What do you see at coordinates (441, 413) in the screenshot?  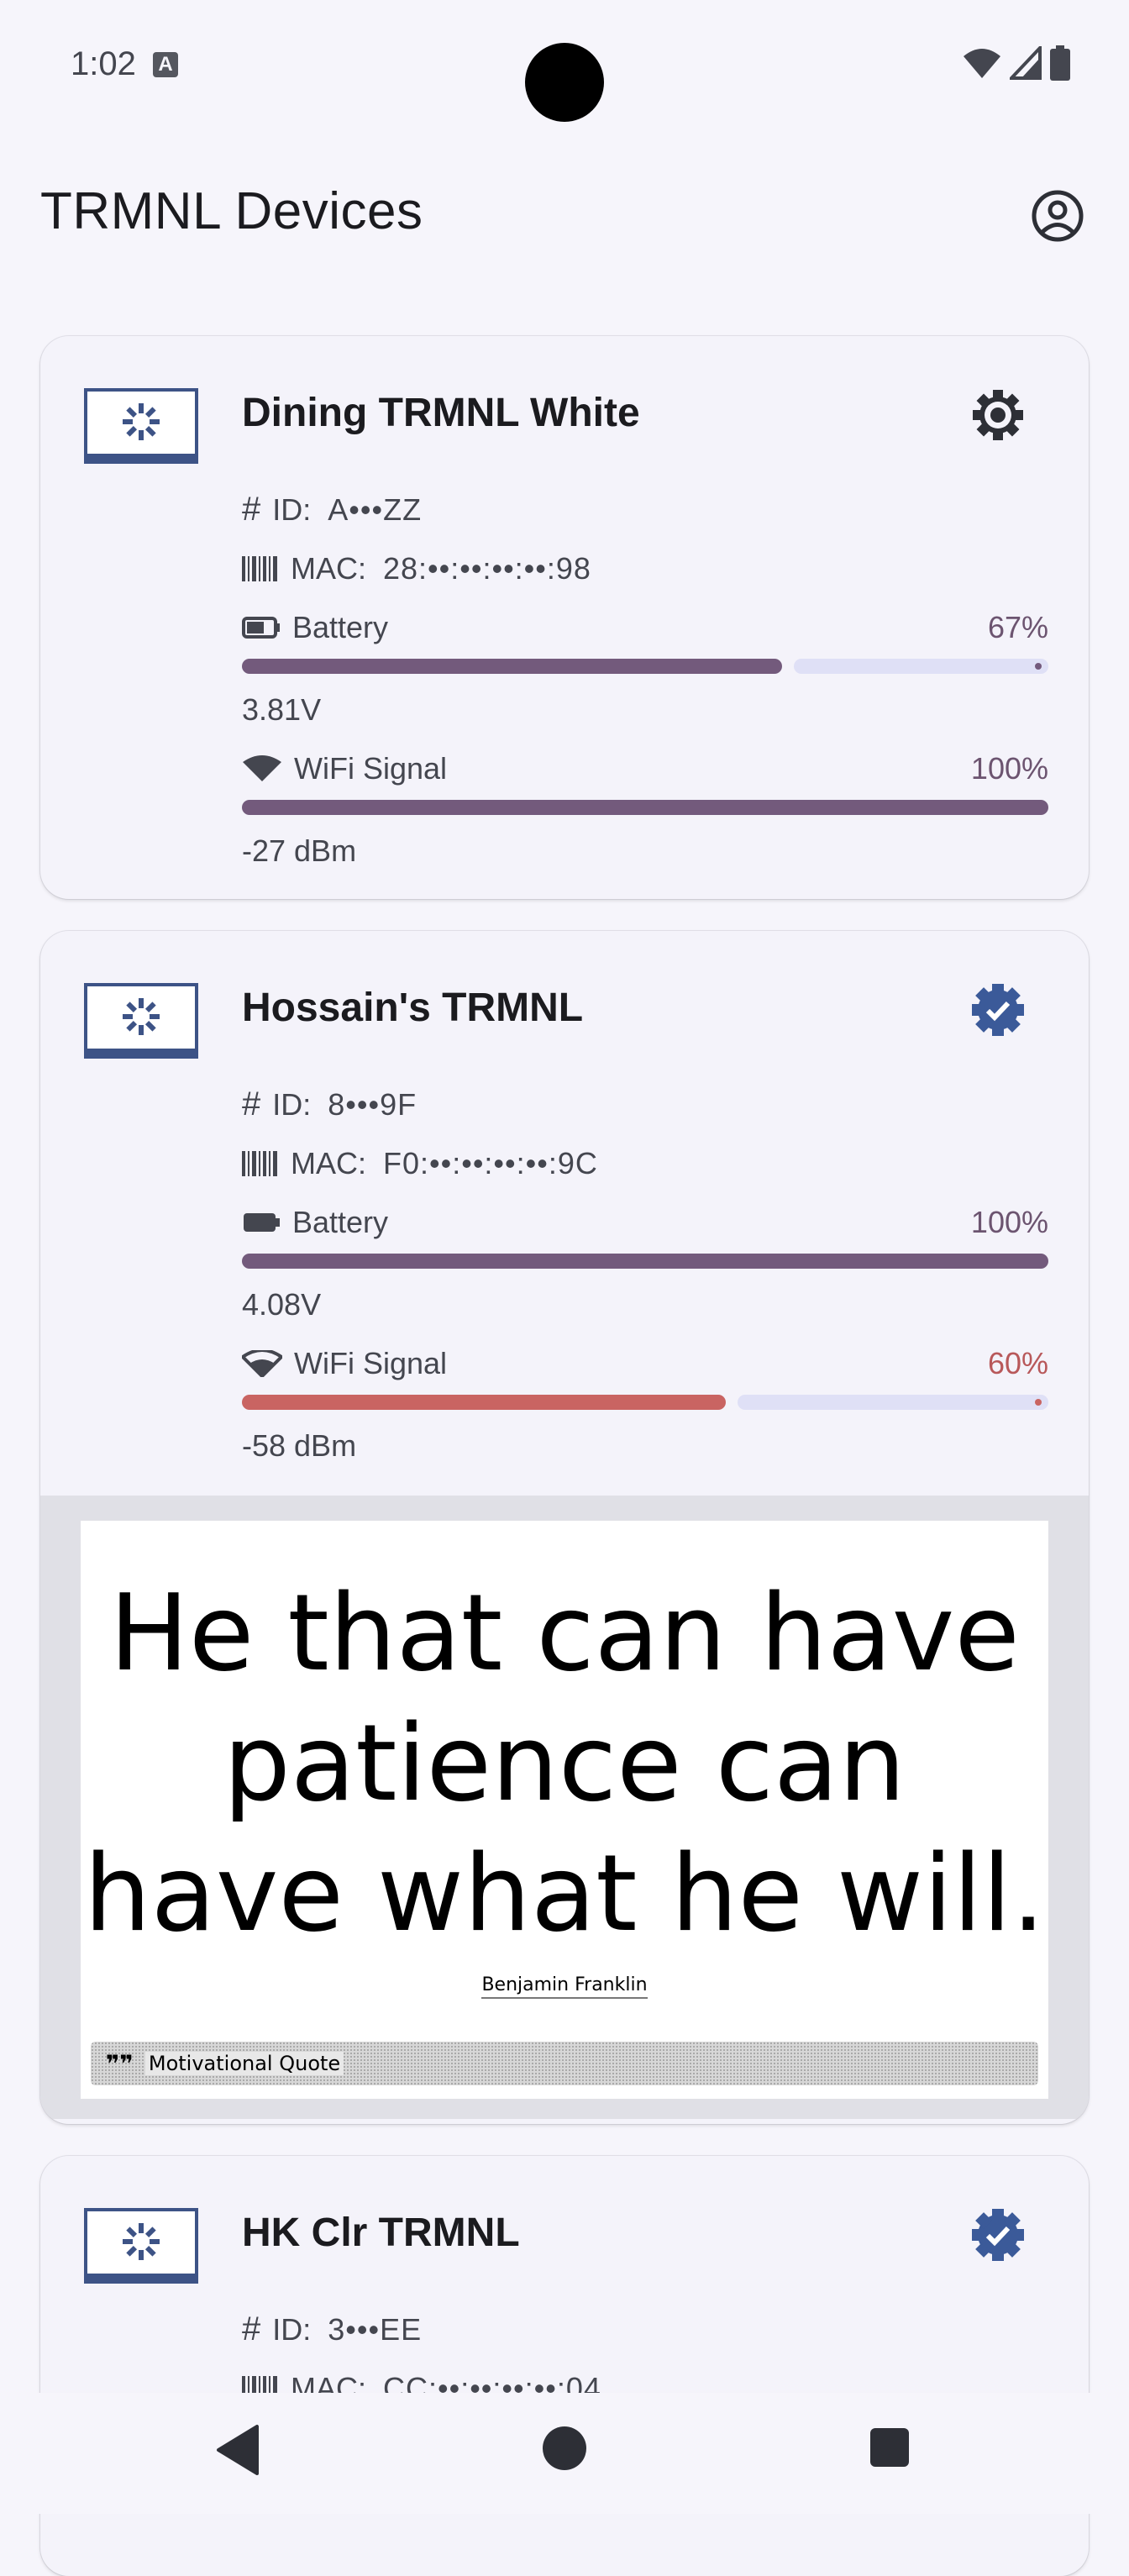 I see `device-name: Dining TRMNL White` at bounding box center [441, 413].